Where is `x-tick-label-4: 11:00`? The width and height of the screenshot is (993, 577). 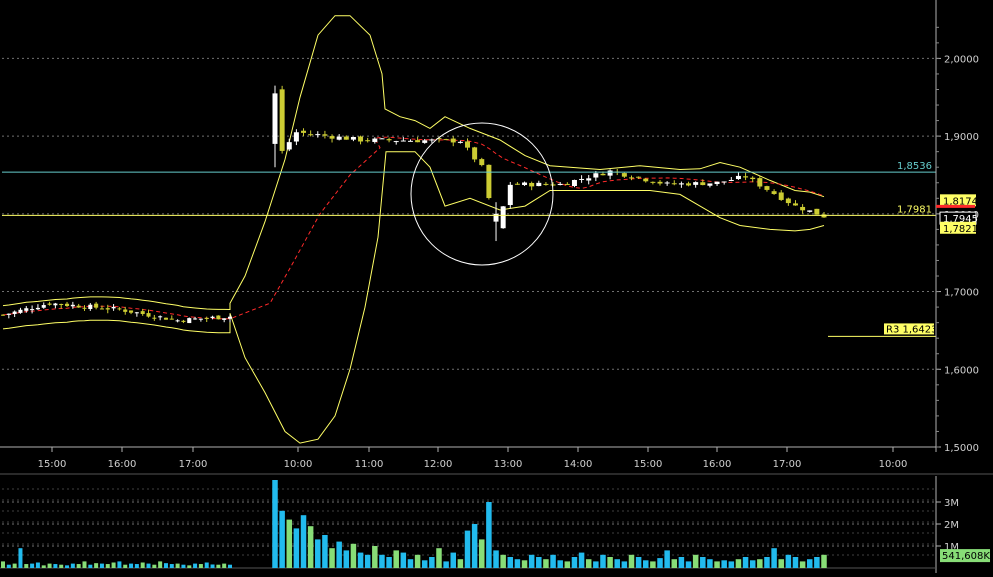
x-tick-label-4: 11:00 is located at coordinates (369, 464).